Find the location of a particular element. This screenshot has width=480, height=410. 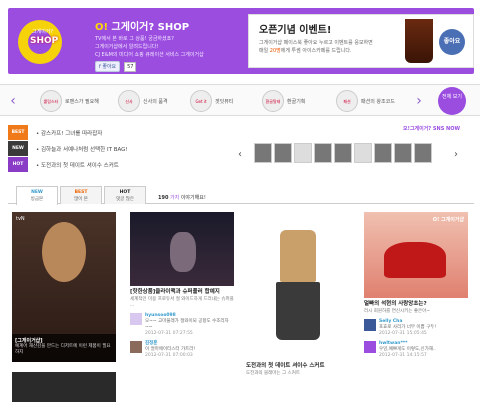

tab-label: BEST is located at coordinates (81, 192).